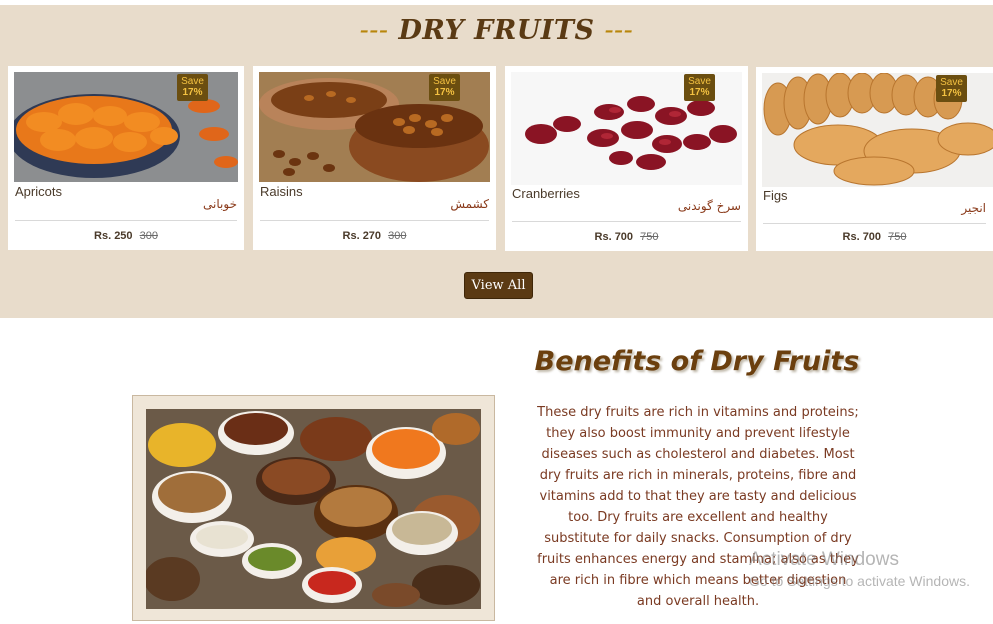 The image size is (993, 624). Describe the element at coordinates (775, 195) in the screenshot. I see `product-name-en: Figs` at that location.